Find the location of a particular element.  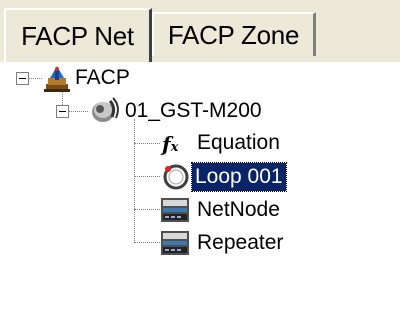

tree-node-repeater: Repeater is located at coordinates (240, 243).